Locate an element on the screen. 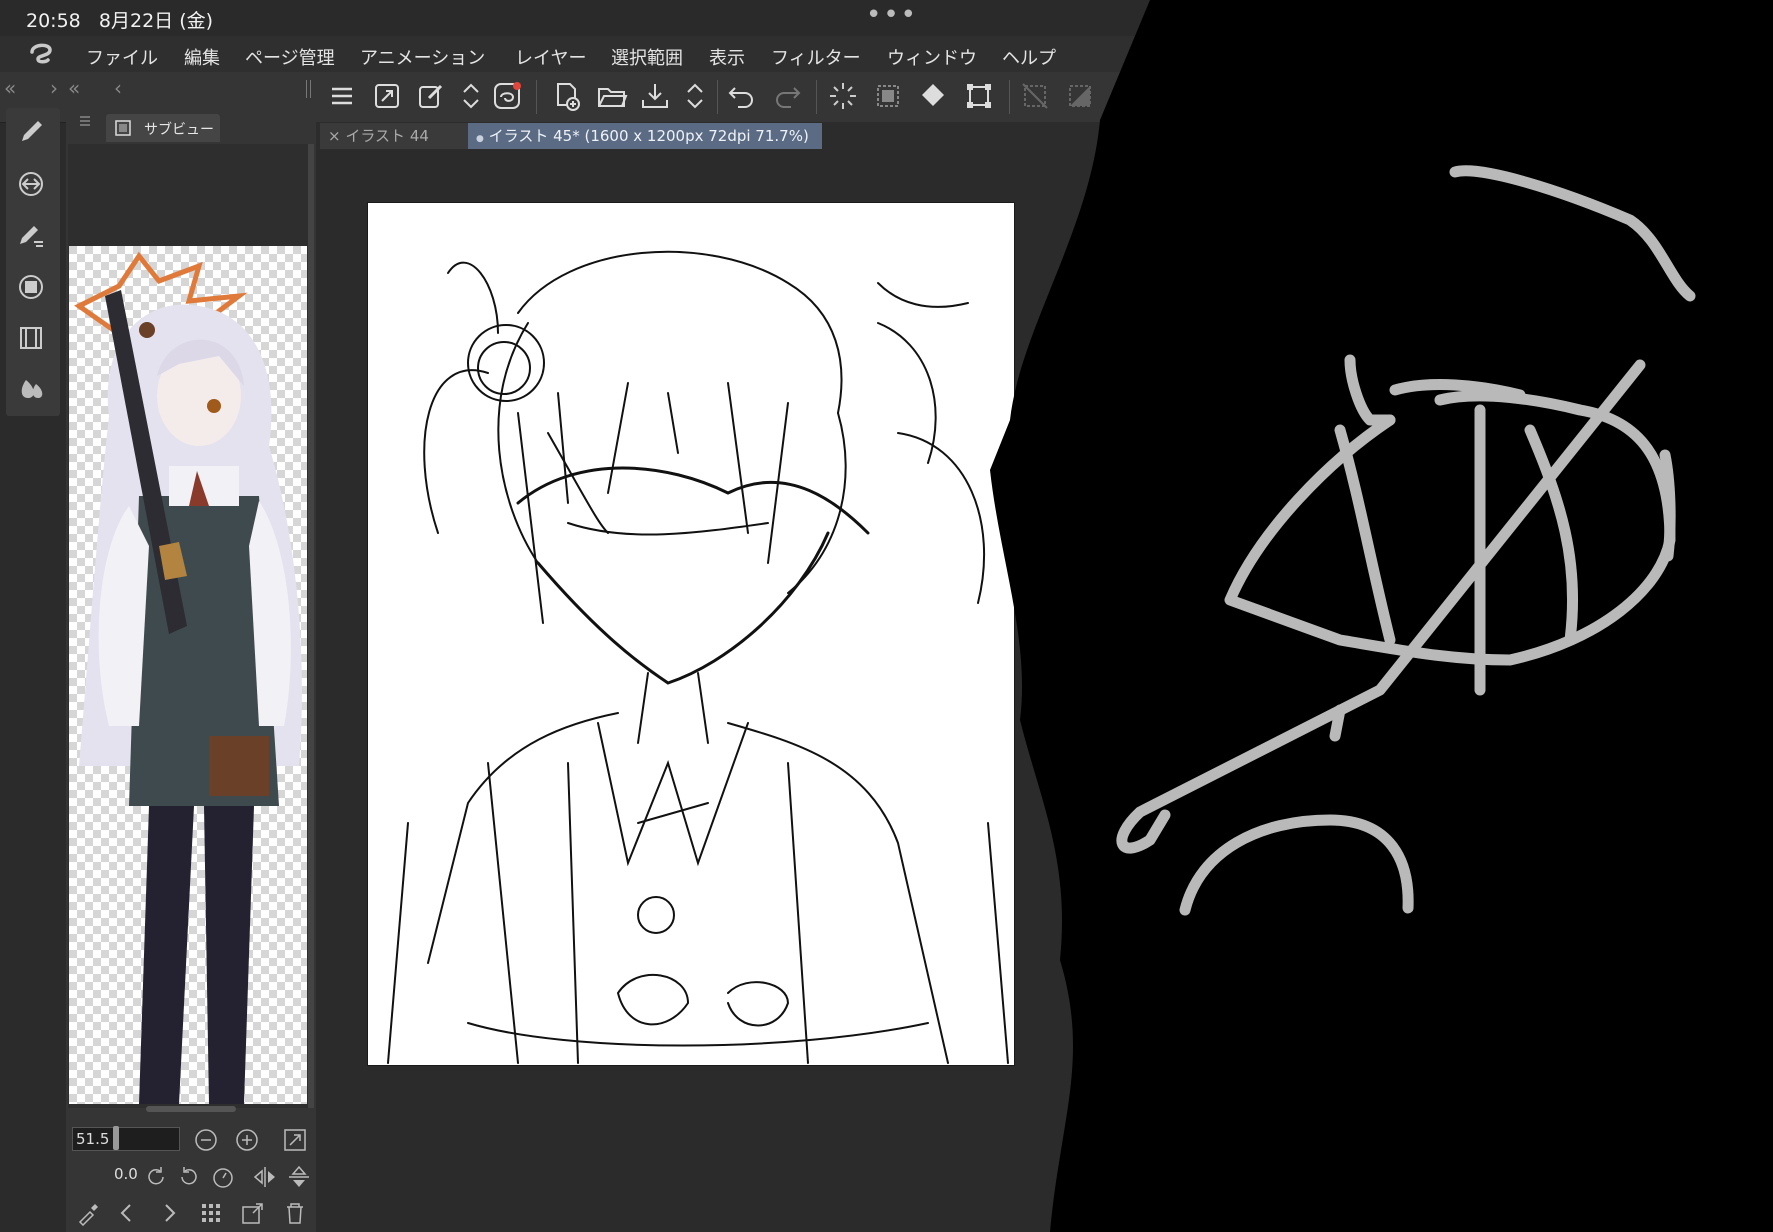 This screenshot has width=1773, height=1232. loading-icon is located at coordinates (843, 96).